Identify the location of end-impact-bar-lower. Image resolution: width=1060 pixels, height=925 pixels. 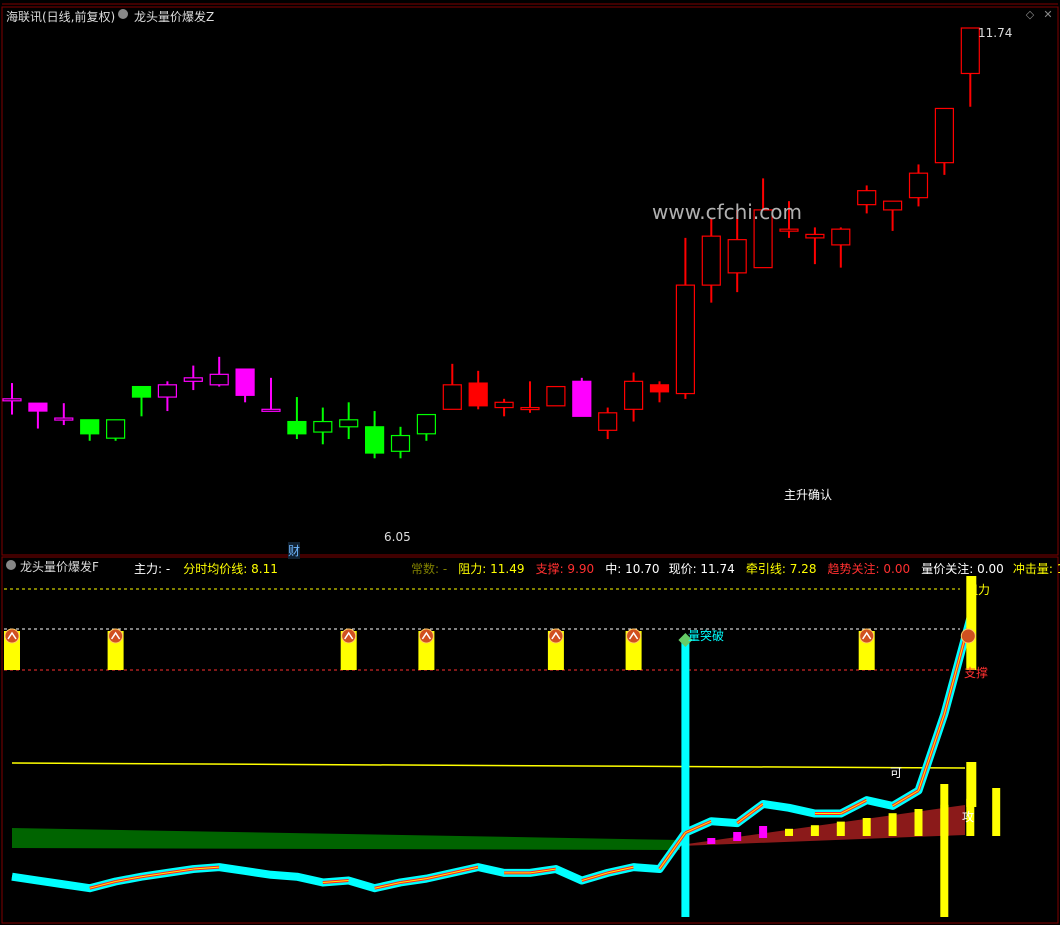
(971, 784).